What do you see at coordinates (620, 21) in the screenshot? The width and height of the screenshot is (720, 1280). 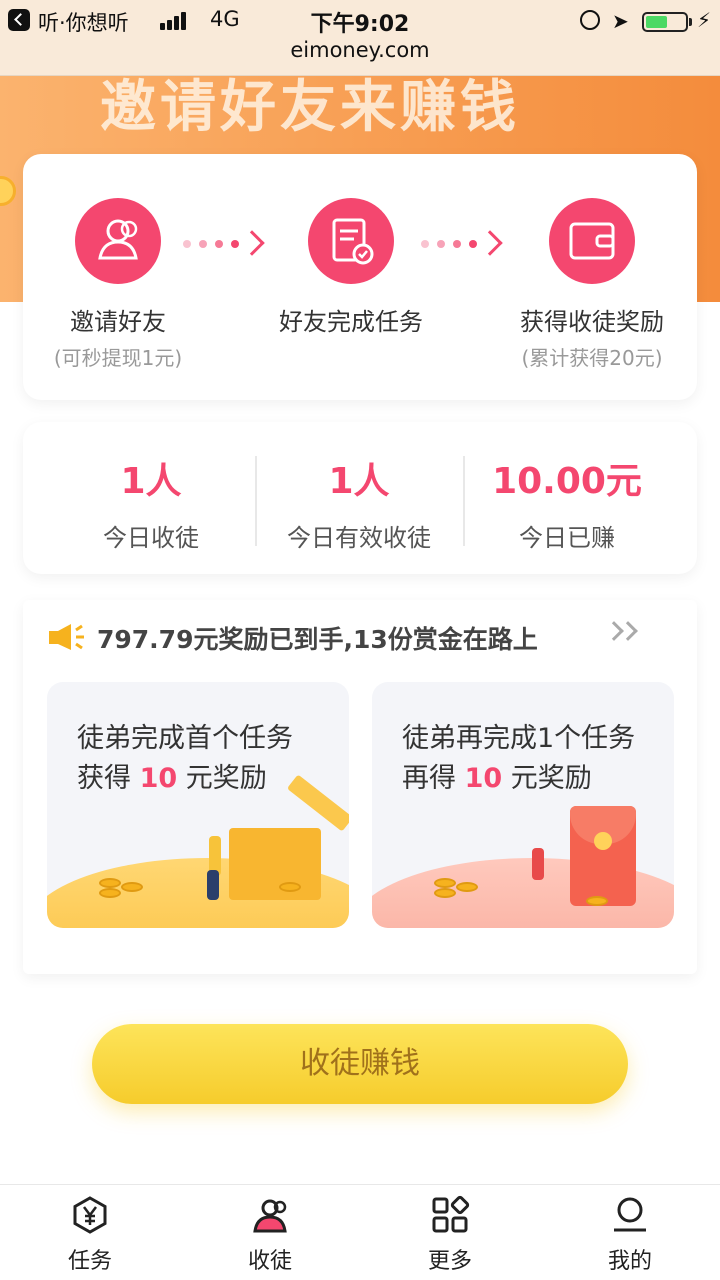 I see `location-icon: ➤` at bounding box center [620, 21].